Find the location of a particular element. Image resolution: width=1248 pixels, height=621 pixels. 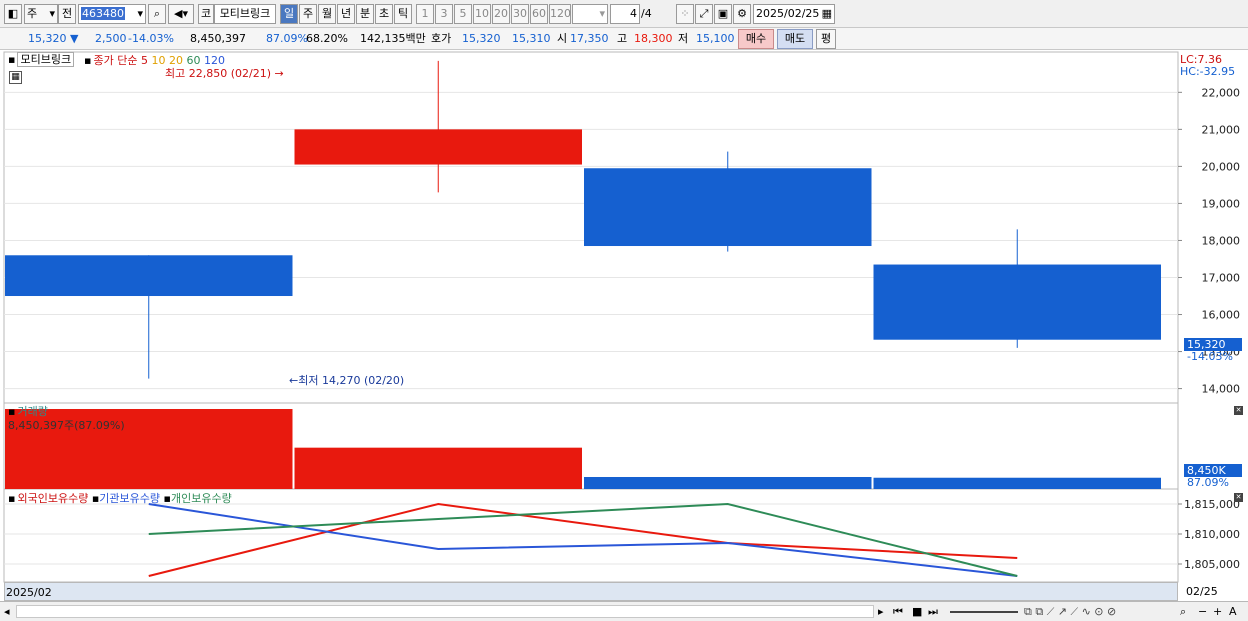

arrow-left-icon: ← is located at coordinates (294, 380).